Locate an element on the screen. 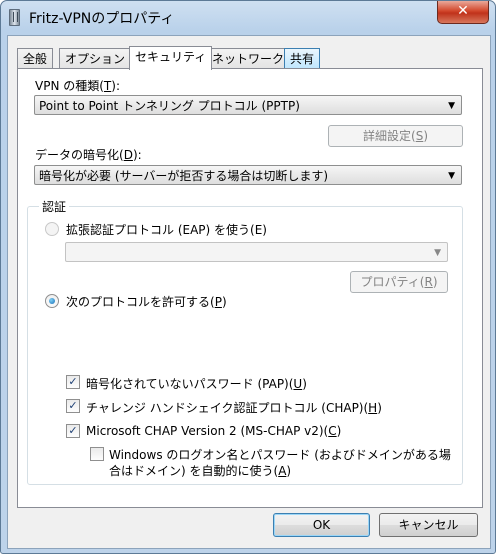  vpn-connection-icon is located at coordinates (14, 17).